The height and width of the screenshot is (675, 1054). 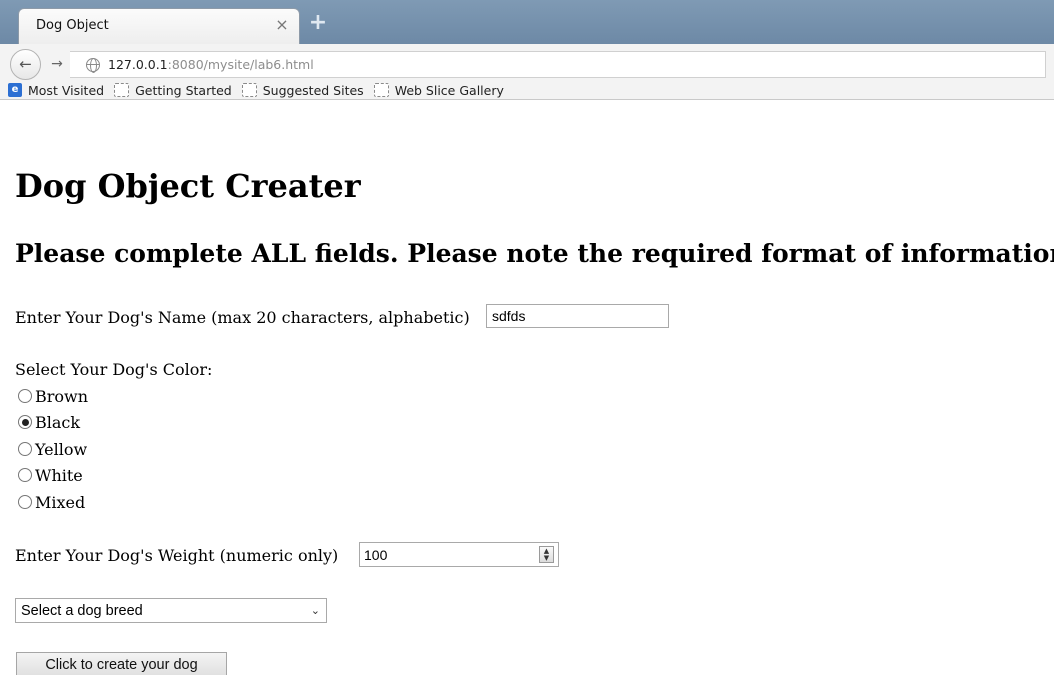 I want to click on bookmark-label: Suggested Sites, so click(x=313, y=90).